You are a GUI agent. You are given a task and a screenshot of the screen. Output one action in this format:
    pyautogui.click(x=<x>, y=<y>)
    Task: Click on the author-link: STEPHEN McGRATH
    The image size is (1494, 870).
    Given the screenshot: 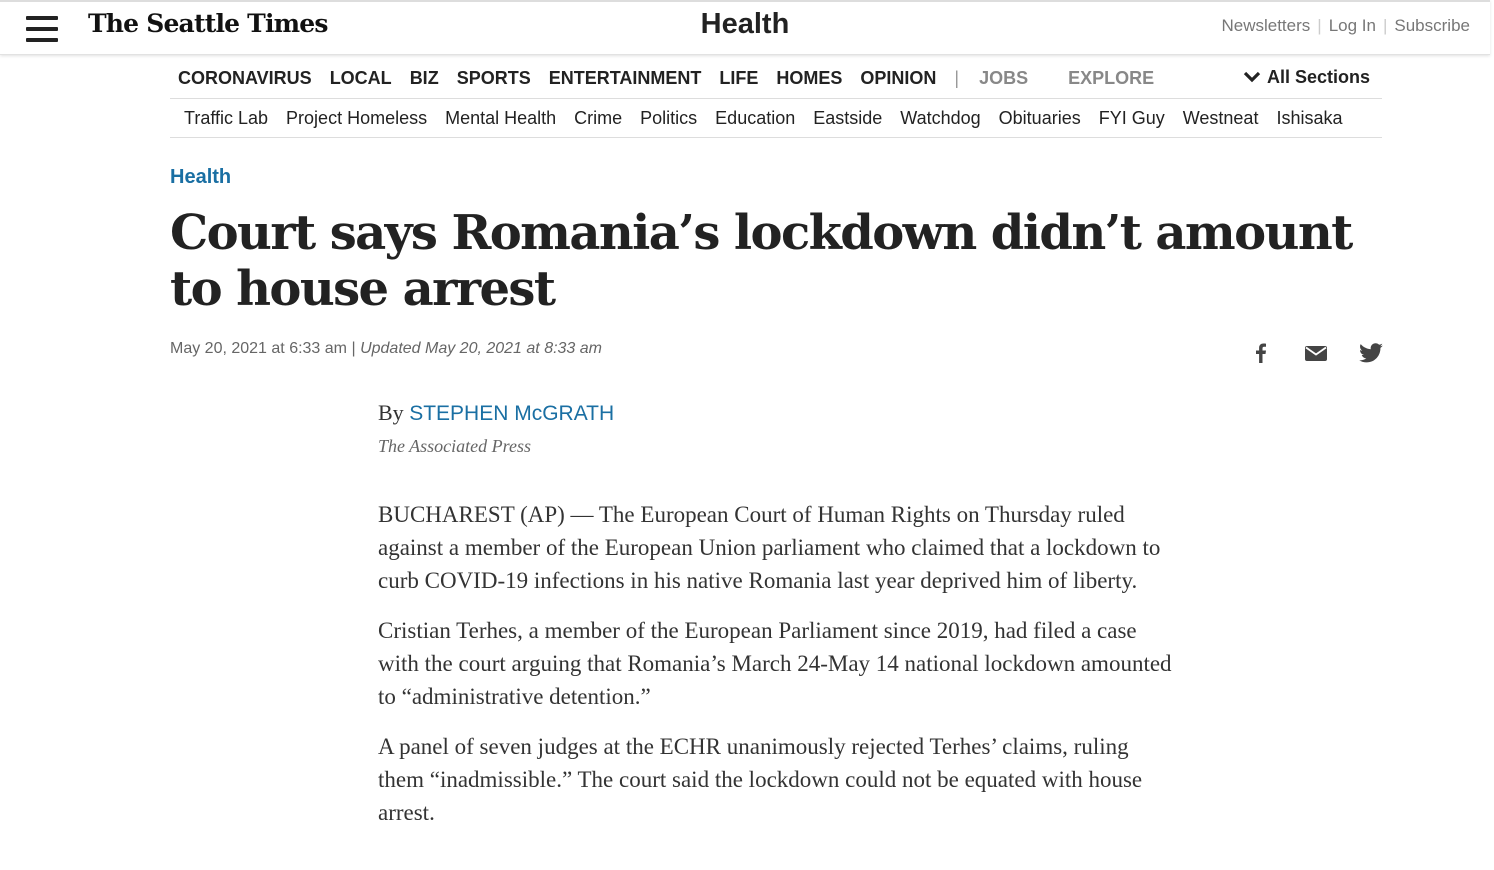 What is the action you would take?
    pyautogui.click(x=511, y=413)
    